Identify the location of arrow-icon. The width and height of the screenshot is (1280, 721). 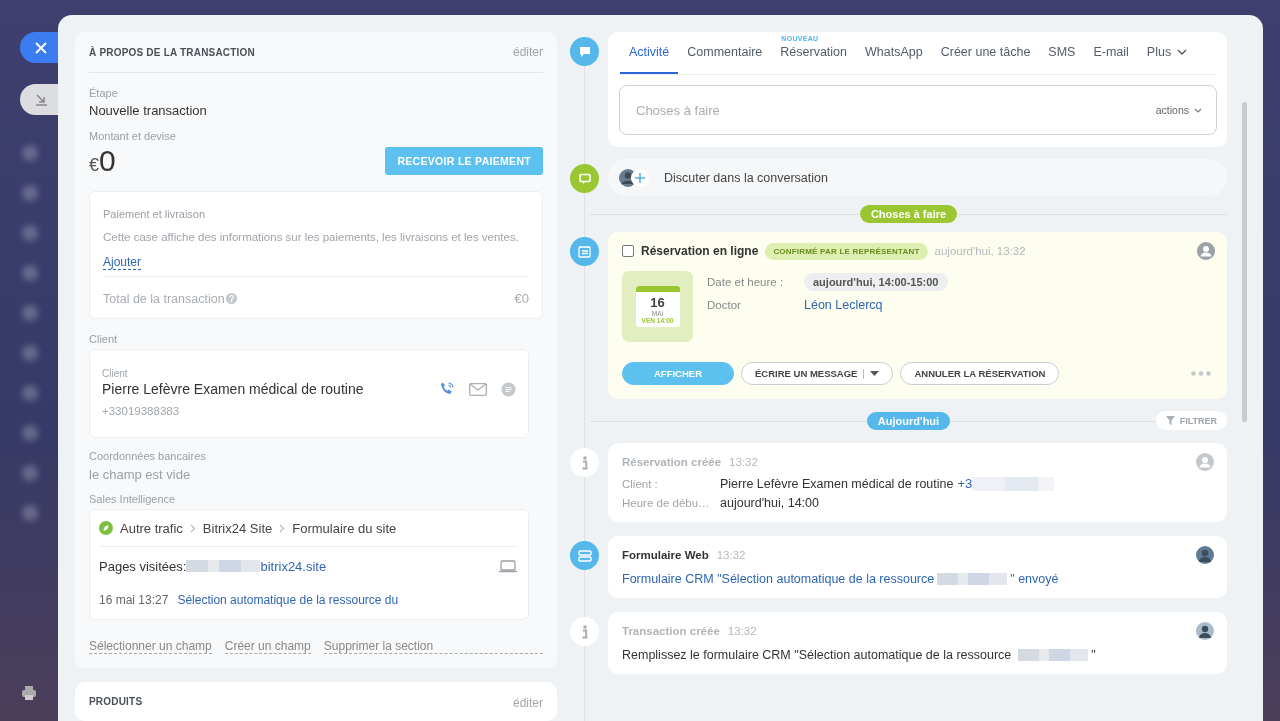
(41, 99).